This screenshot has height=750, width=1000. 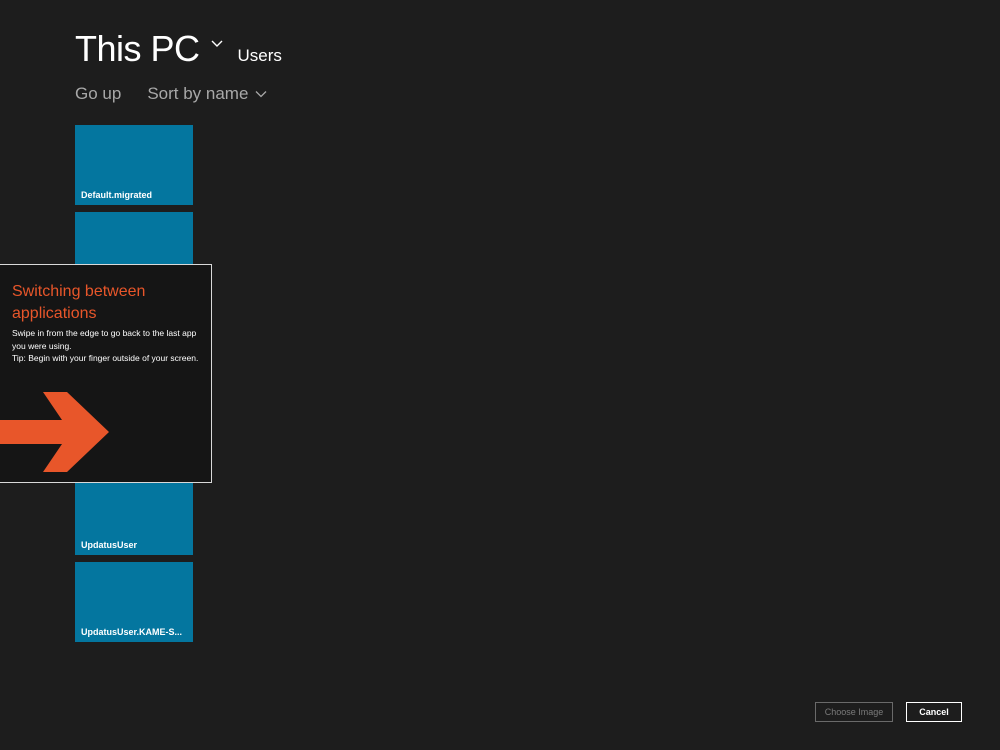 What do you see at coordinates (134, 165) in the screenshot?
I see `folder-tile-default-migrated: Default.migrated` at bounding box center [134, 165].